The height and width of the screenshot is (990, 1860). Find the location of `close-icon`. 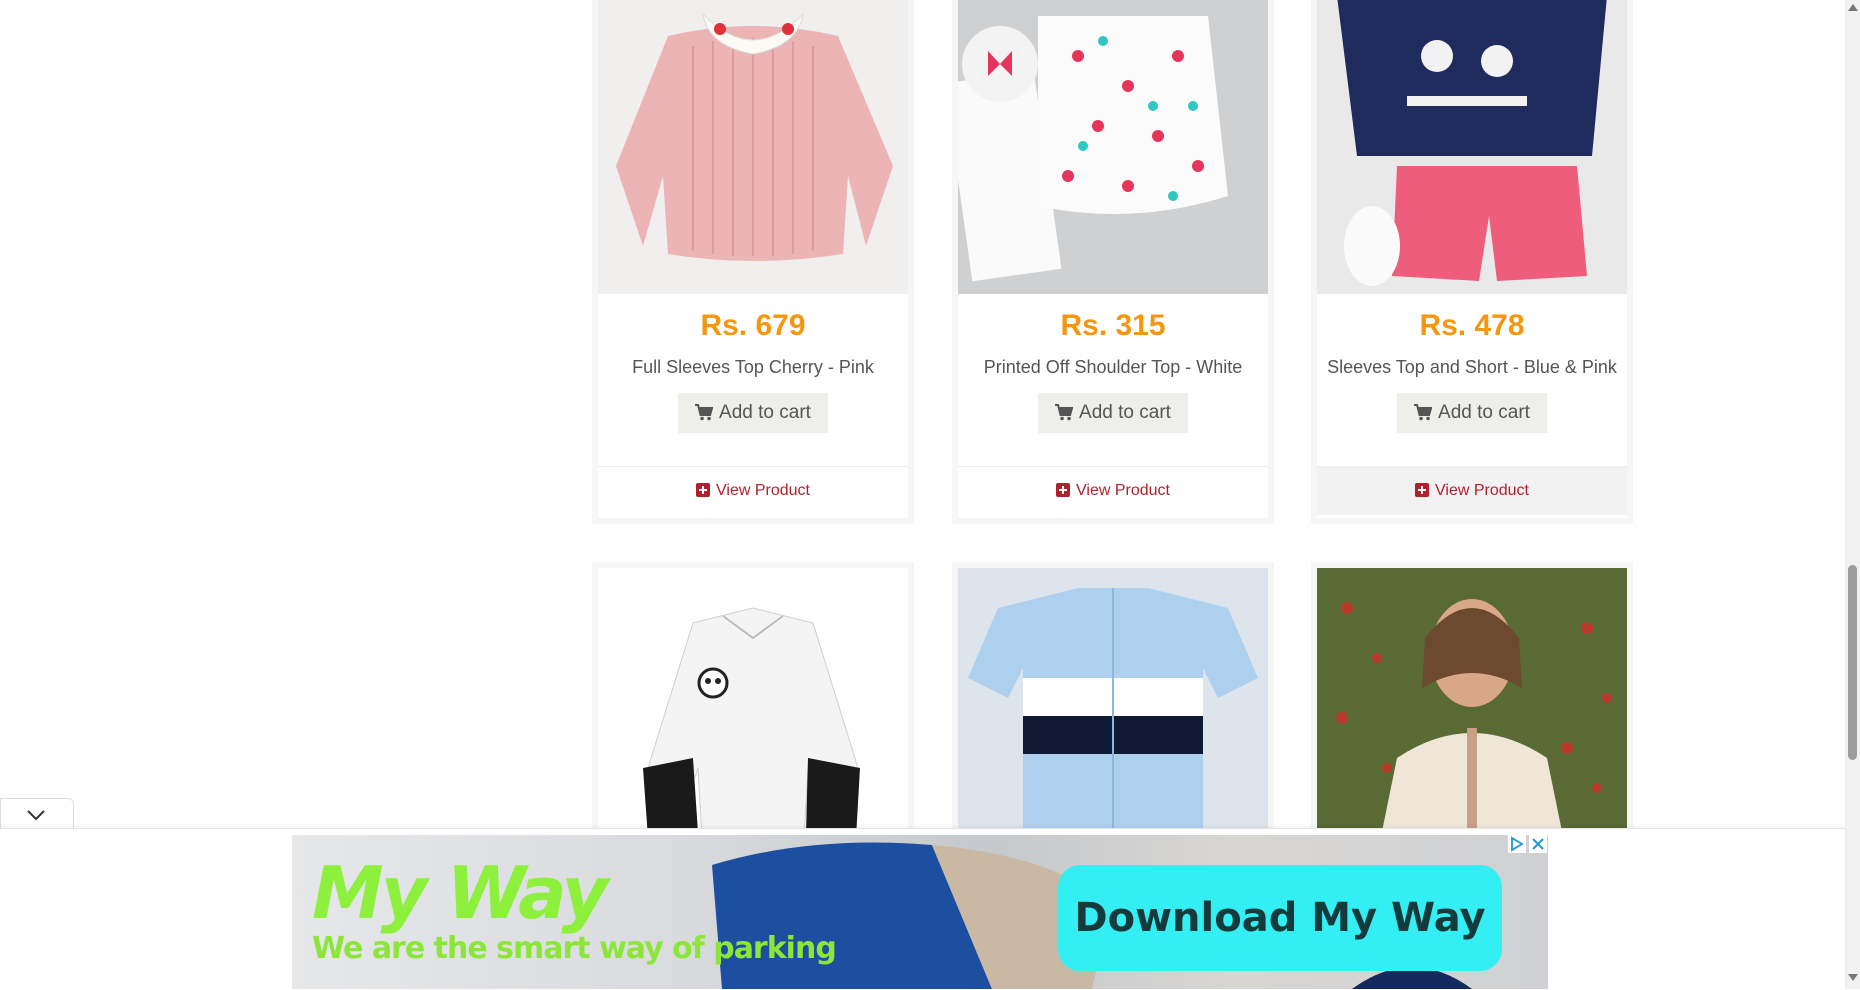

close-icon is located at coordinates (1538, 844).